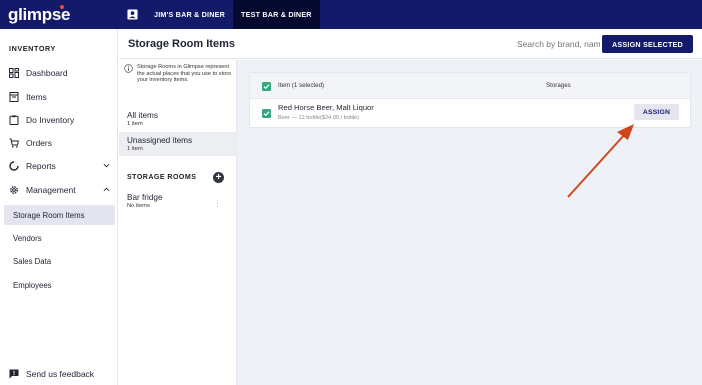 The image size is (702, 385). I want to click on contact-card-icon, so click(132, 14).